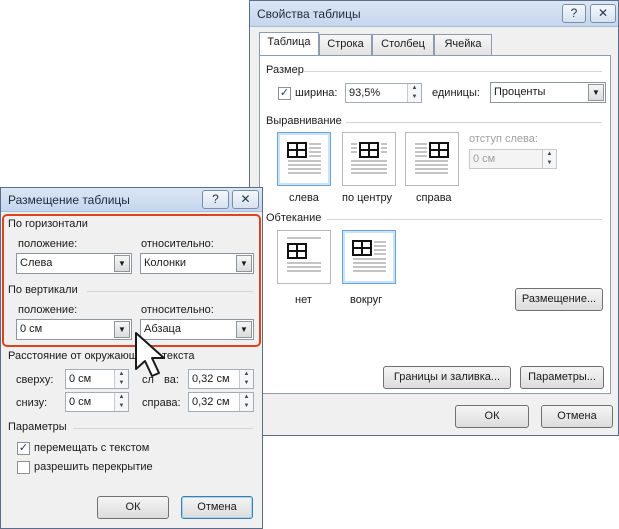 This screenshot has height=529, width=619. What do you see at coordinates (121, 379) in the screenshot?
I see `top-spinner: ▲ ▼` at bounding box center [121, 379].